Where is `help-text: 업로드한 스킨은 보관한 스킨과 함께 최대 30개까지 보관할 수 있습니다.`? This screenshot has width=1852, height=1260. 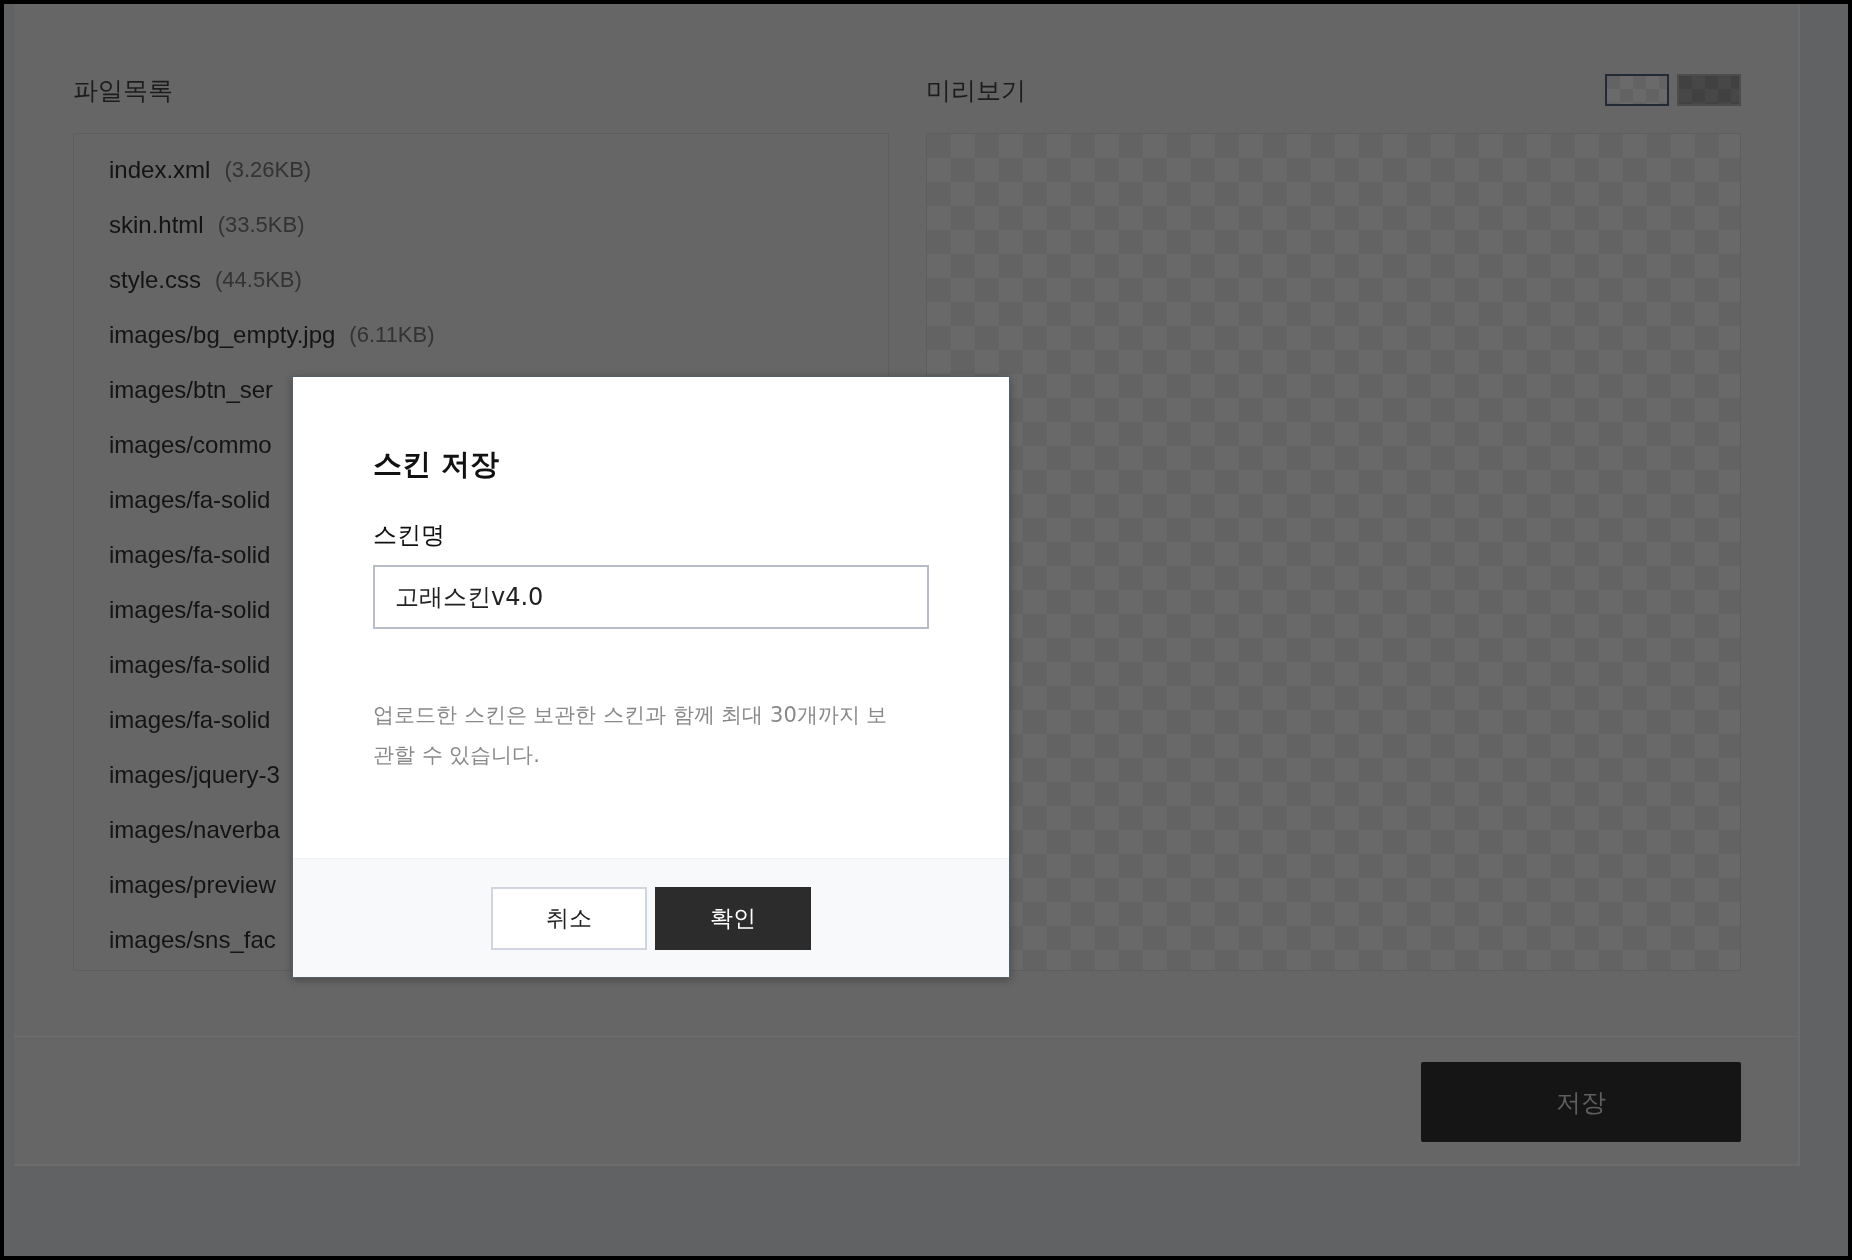
help-text: 업로드한 스킨은 보관한 스킨과 함께 최대 30개까지 보관할 수 있습니다. is located at coordinates (631, 735).